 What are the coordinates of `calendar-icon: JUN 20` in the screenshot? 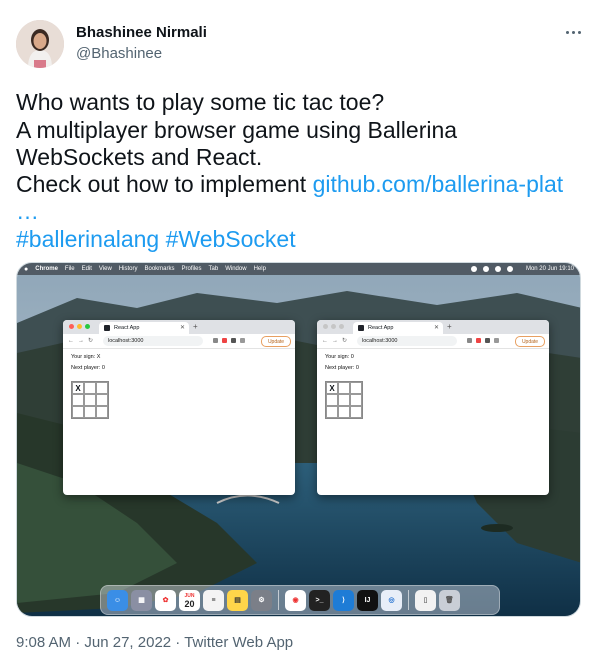 It's located at (189, 600).